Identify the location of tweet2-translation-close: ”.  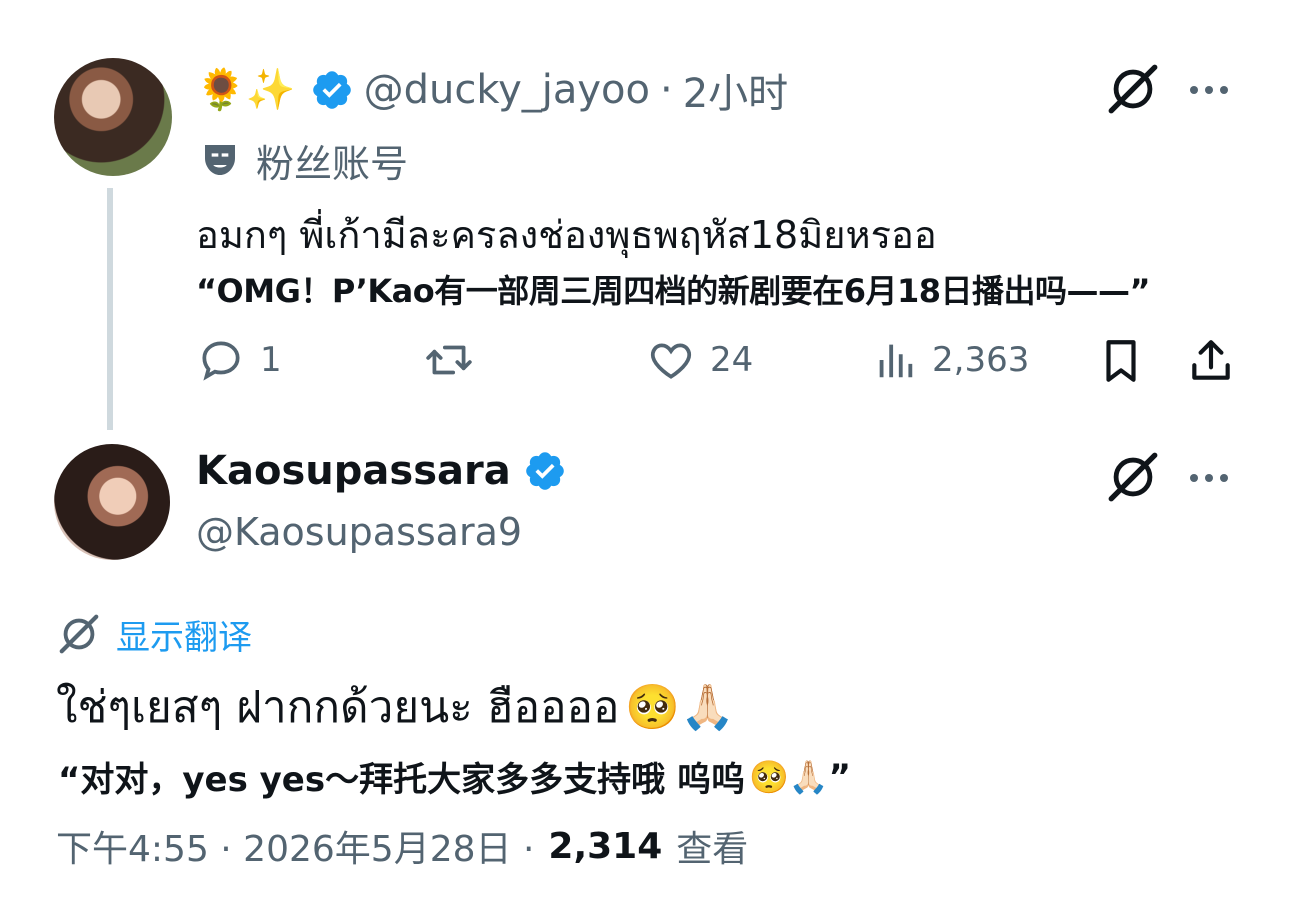
(839, 776).